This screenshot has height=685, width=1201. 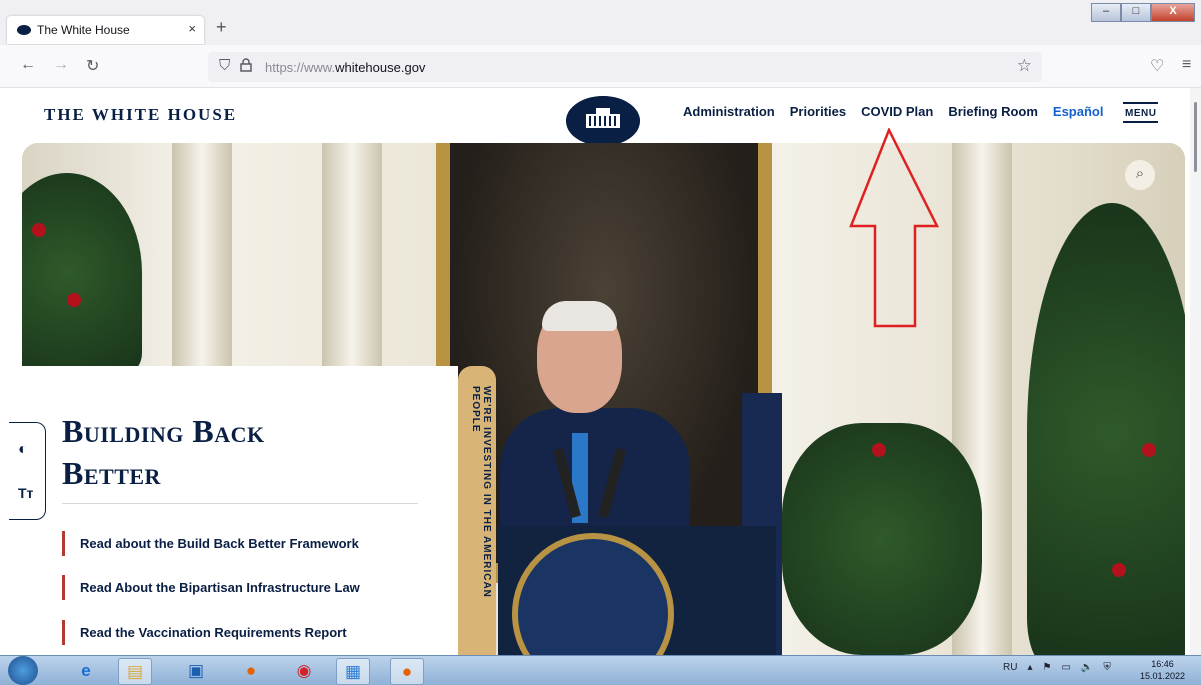 What do you see at coordinates (882, 539) in the screenshot?
I see `garland` at bounding box center [882, 539].